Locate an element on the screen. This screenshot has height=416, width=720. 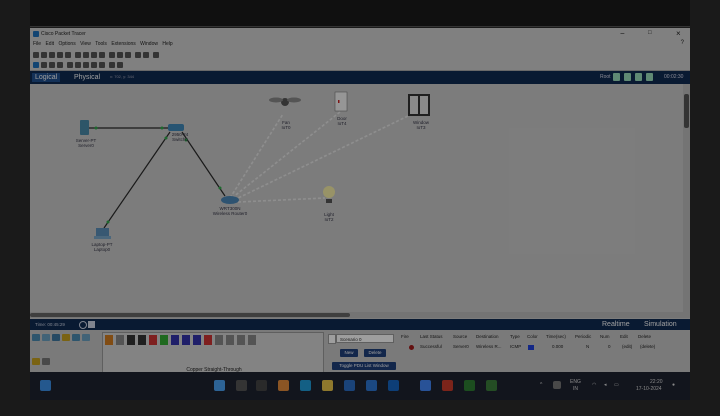
palette-icon is located at coordinates (138, 55).